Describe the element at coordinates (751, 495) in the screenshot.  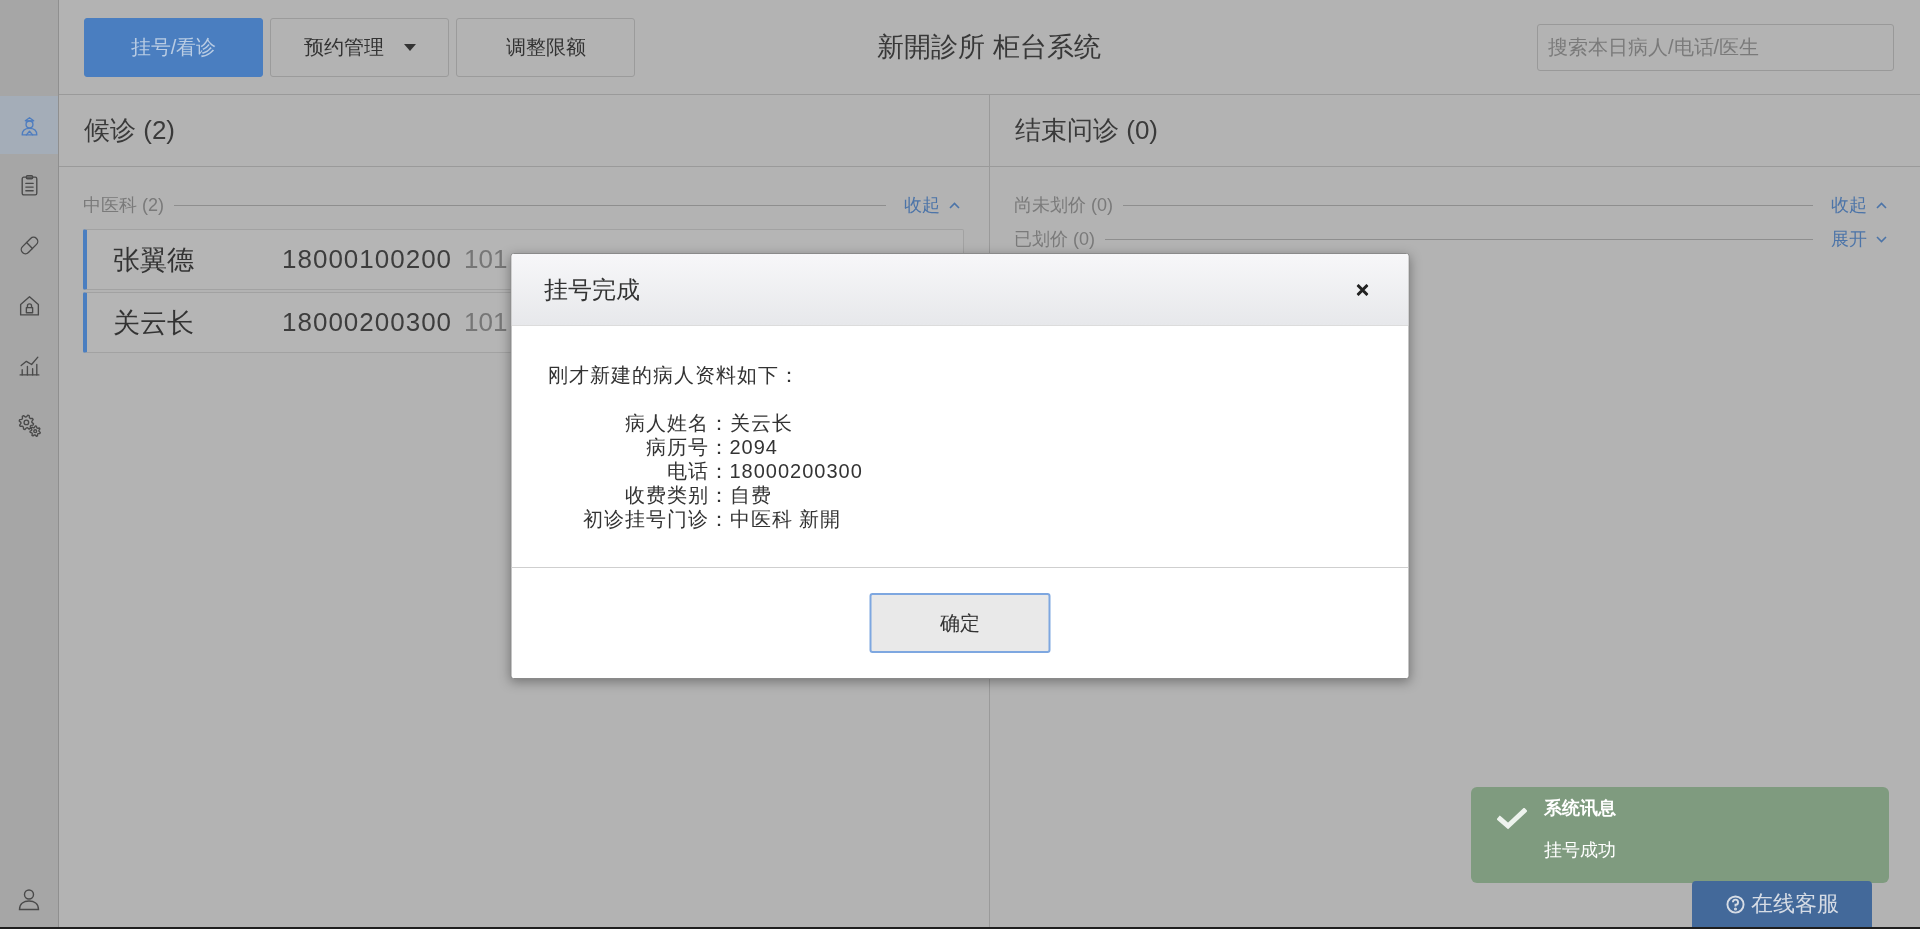
I see `field-value: 自费` at that location.